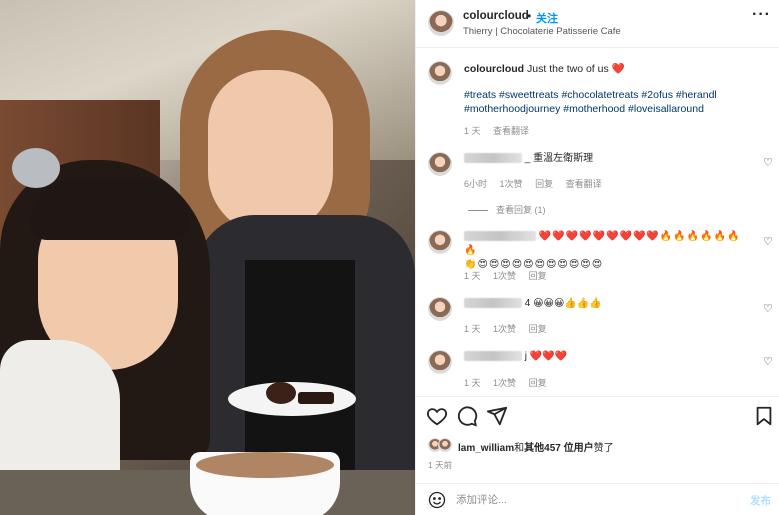 Image resolution: width=779 pixels, height=515 pixels. What do you see at coordinates (476, 184) in the screenshot?
I see `comment-time: 6小时` at bounding box center [476, 184].